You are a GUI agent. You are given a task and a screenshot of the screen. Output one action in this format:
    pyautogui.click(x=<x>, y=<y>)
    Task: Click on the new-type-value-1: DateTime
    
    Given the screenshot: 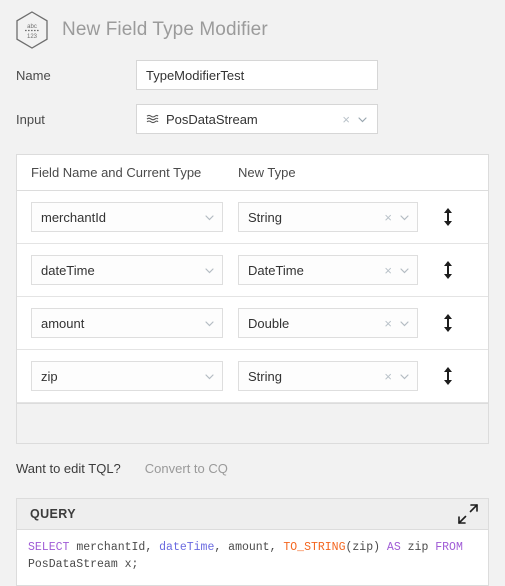 What is the action you would take?
    pyautogui.click(x=276, y=270)
    